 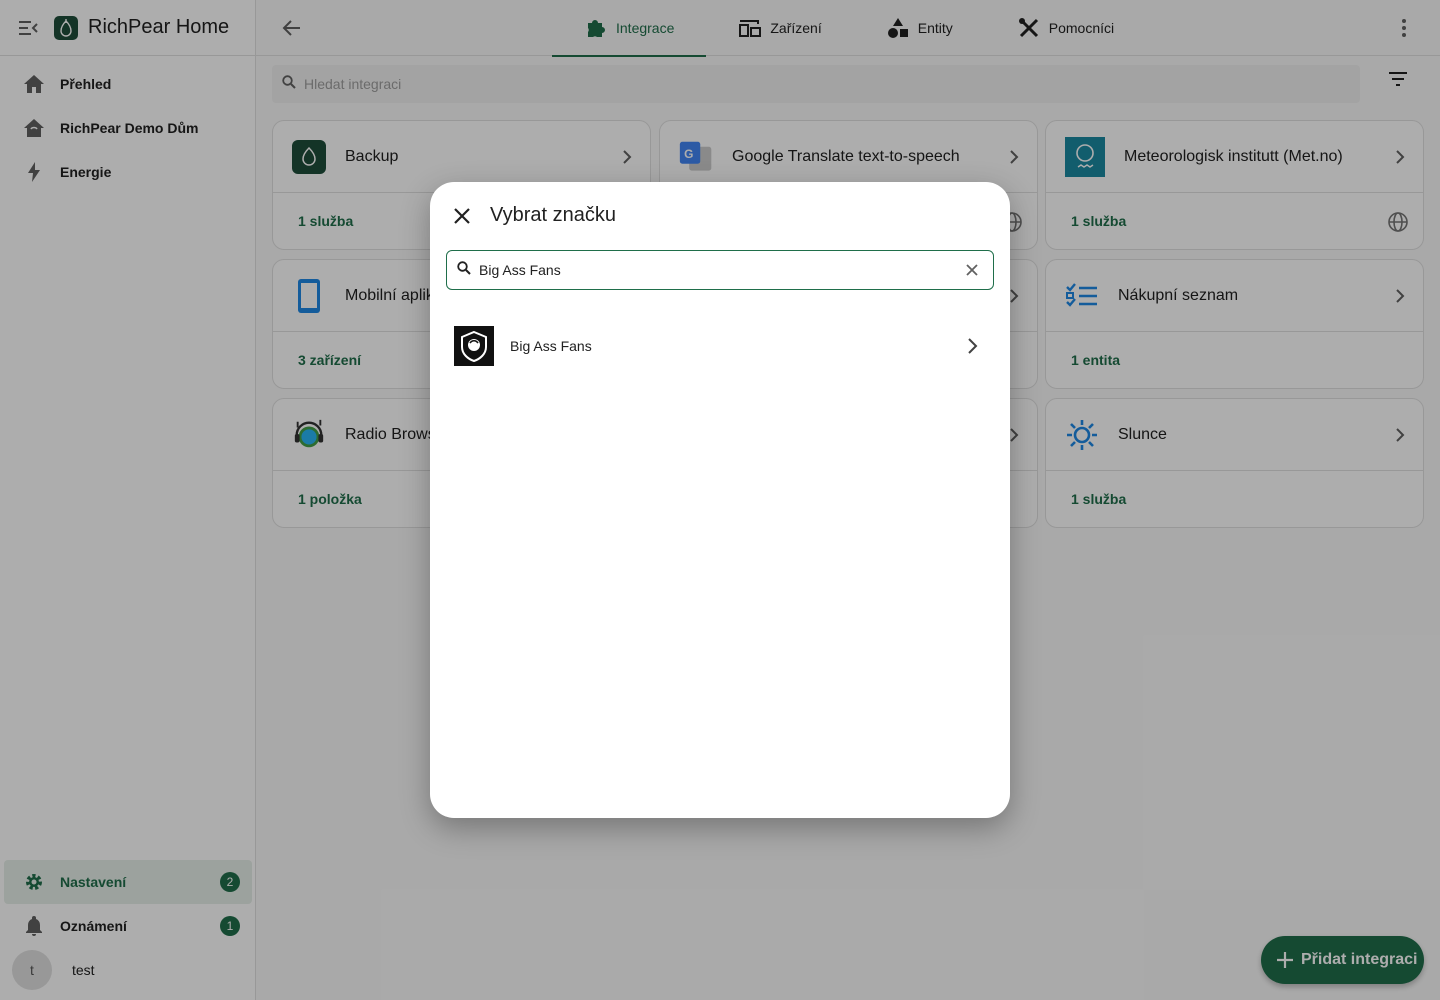 I want to click on brand-result-name: Big Ass Fans, so click(x=551, y=346).